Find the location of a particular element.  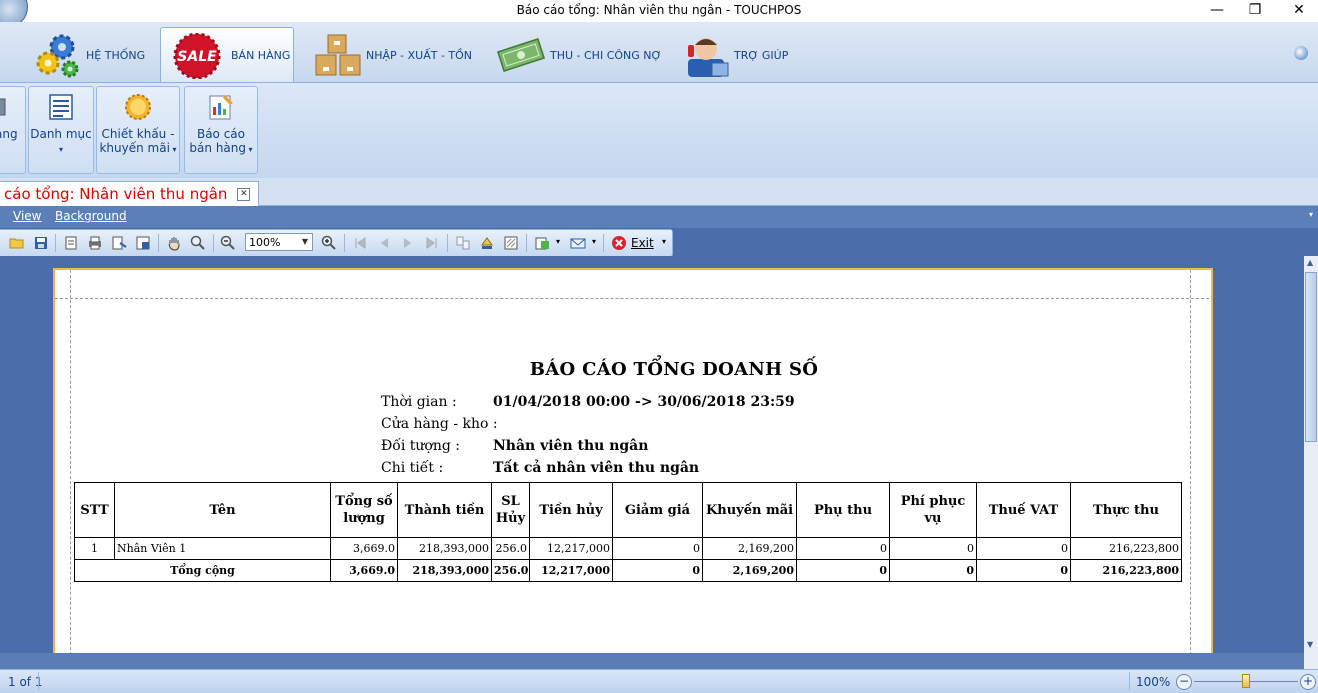

column-header: Phí phục vụ is located at coordinates (933, 510).